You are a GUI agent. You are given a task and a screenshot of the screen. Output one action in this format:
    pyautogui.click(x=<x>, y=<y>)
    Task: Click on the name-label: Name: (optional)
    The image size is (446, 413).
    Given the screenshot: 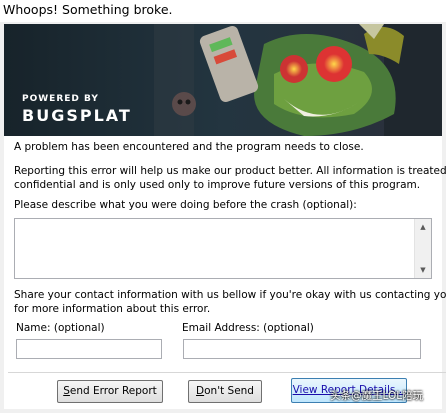 What is the action you would take?
    pyautogui.click(x=60, y=328)
    